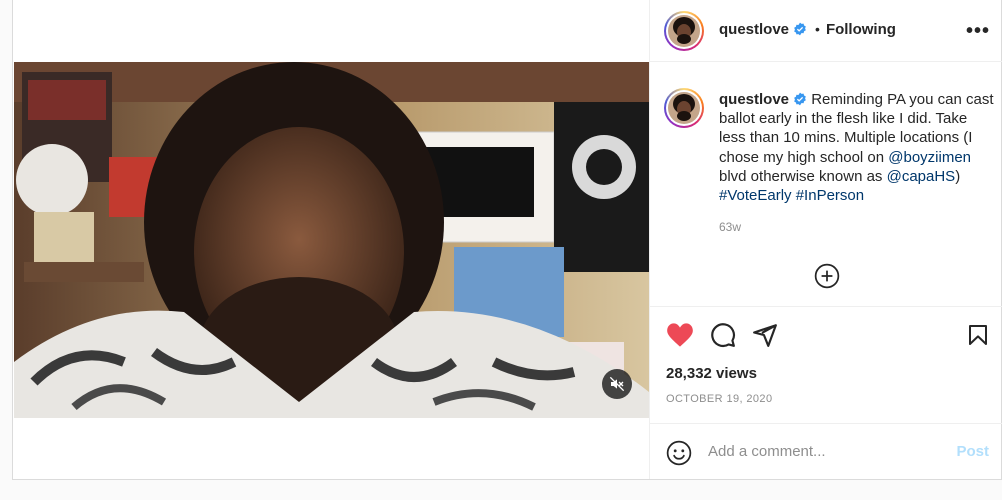 This screenshot has width=1002, height=500. I want to click on comment-bar: Add a comment... Post, so click(826, 451).